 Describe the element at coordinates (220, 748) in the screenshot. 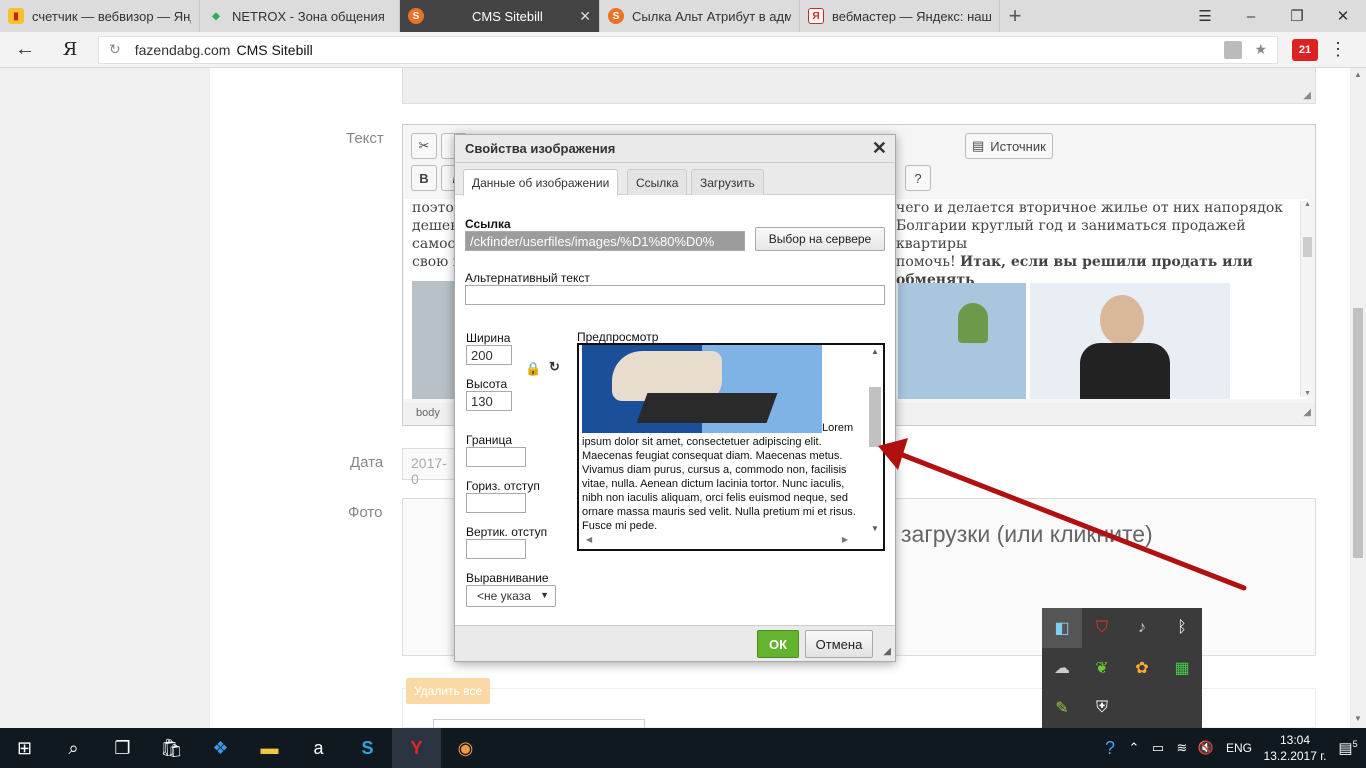

I see `dropbox-icon: ❖` at that location.